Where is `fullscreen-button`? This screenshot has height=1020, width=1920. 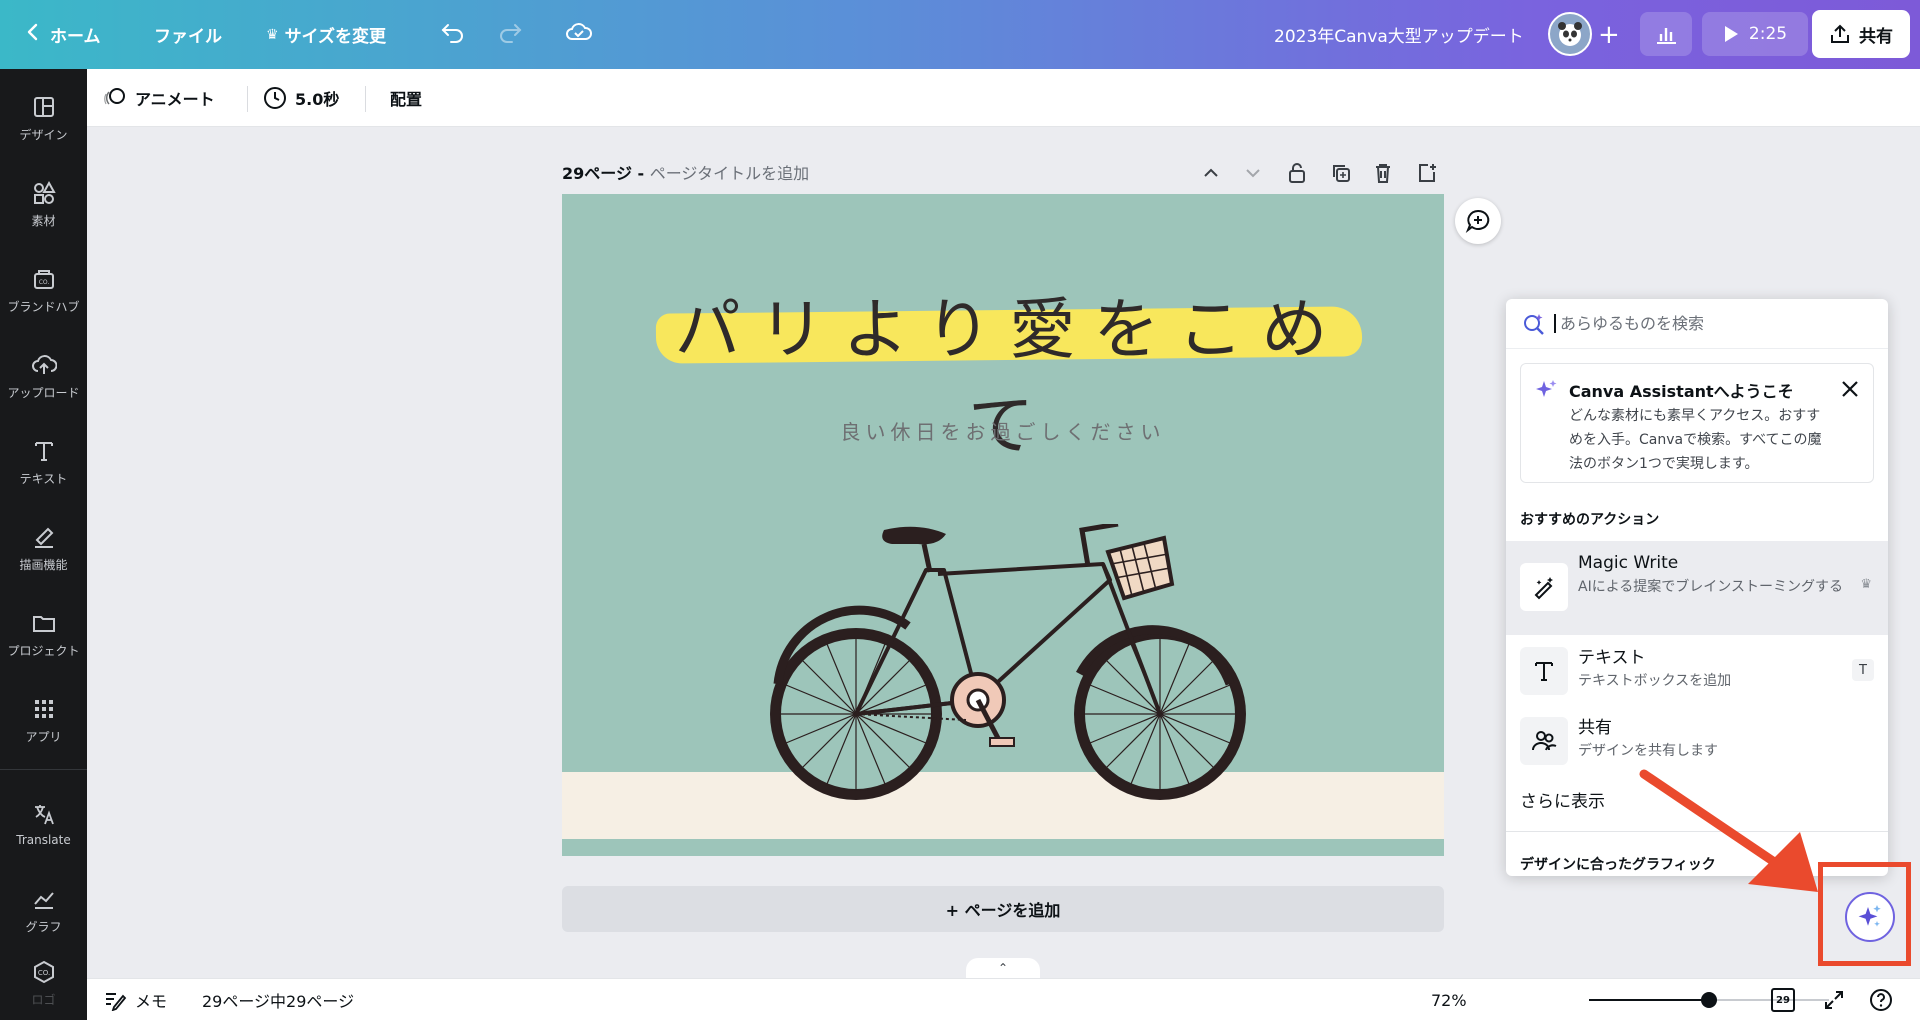 fullscreen-button is located at coordinates (1834, 999).